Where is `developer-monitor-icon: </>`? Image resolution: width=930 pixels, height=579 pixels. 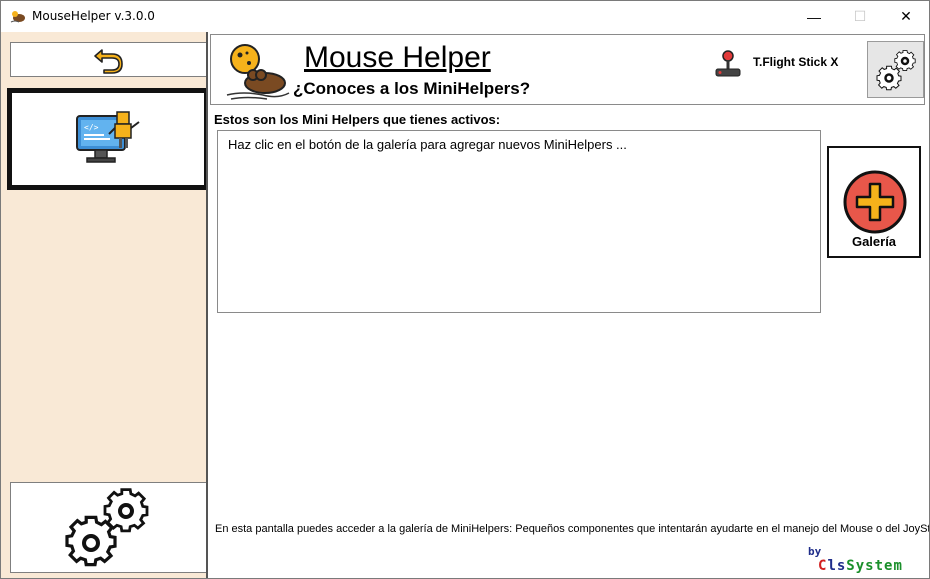
developer-monitor-icon: </> is located at coordinates (108, 137).